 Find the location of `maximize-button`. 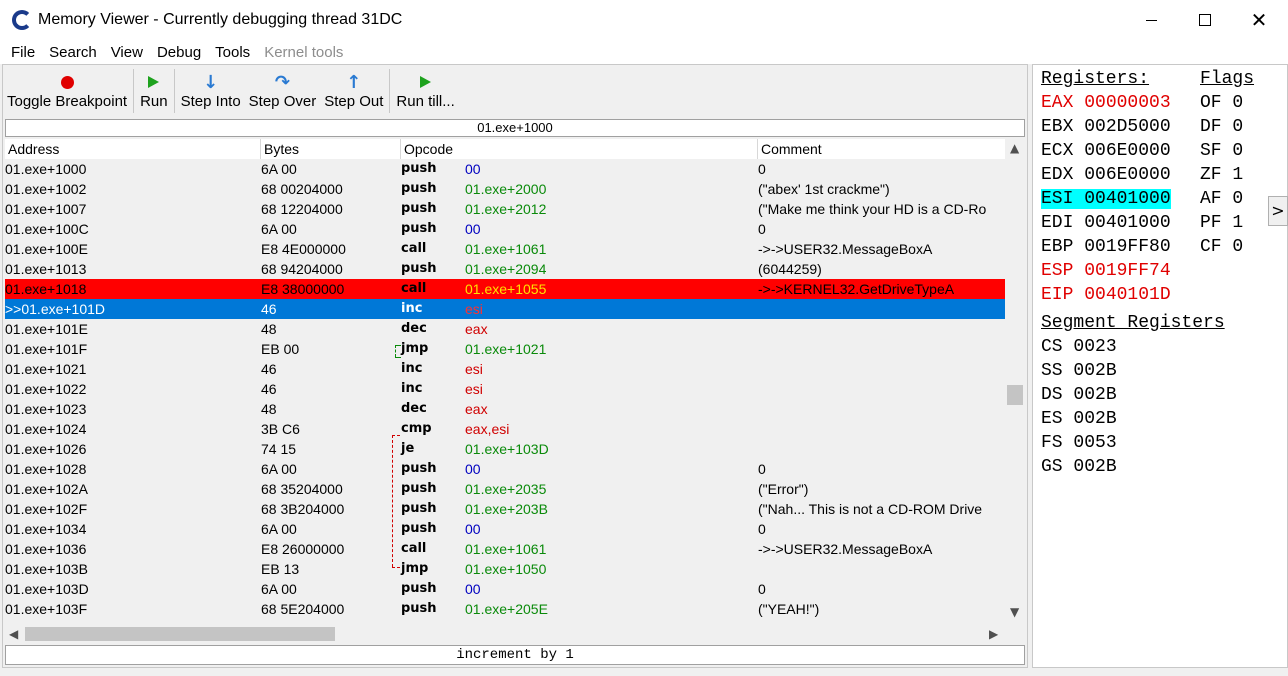

maximize-button is located at coordinates (1205, 20).